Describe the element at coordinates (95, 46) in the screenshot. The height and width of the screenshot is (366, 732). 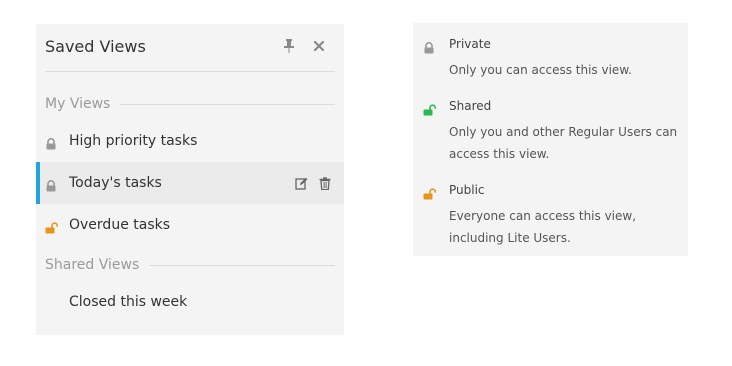
I see `panel-title: Saved Views` at that location.